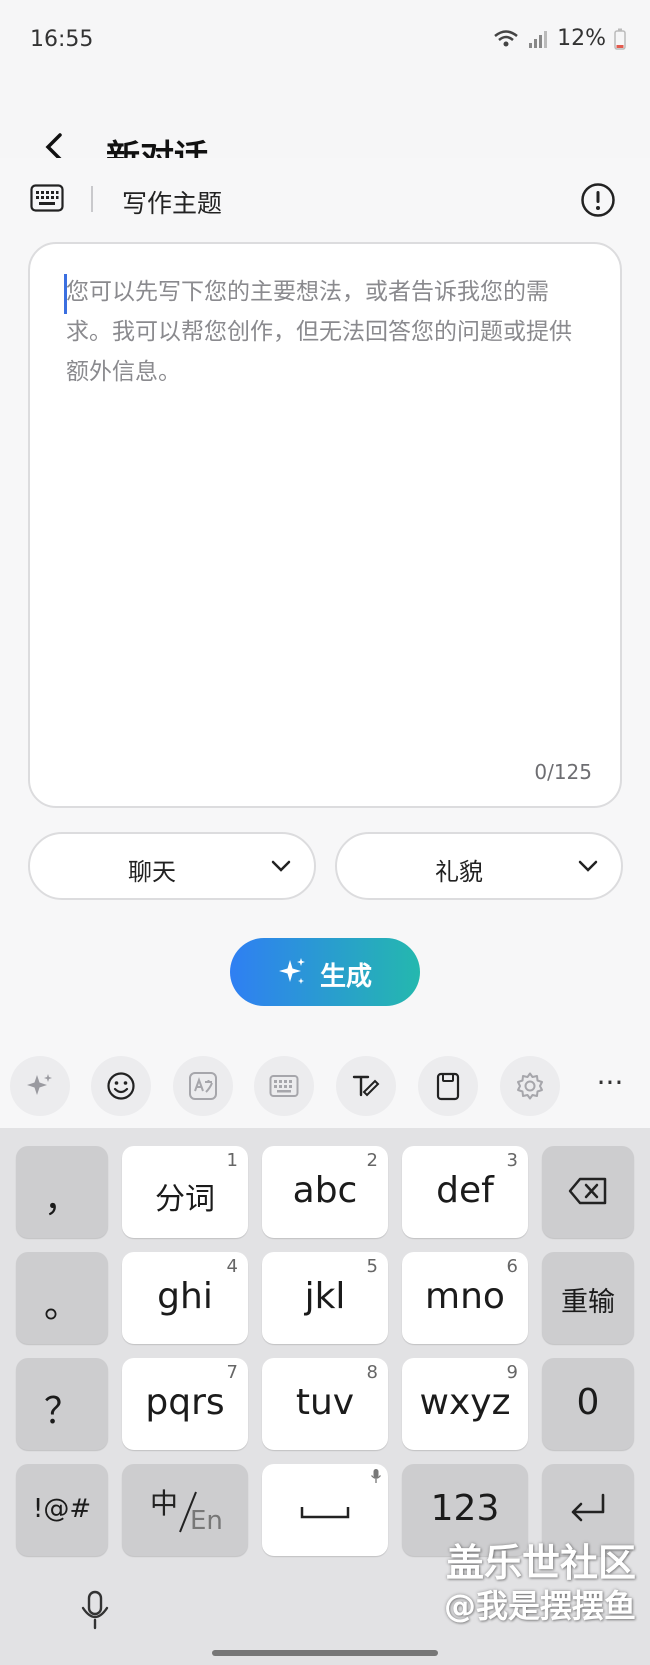  I want to click on key-label: wxyz, so click(465, 1402).